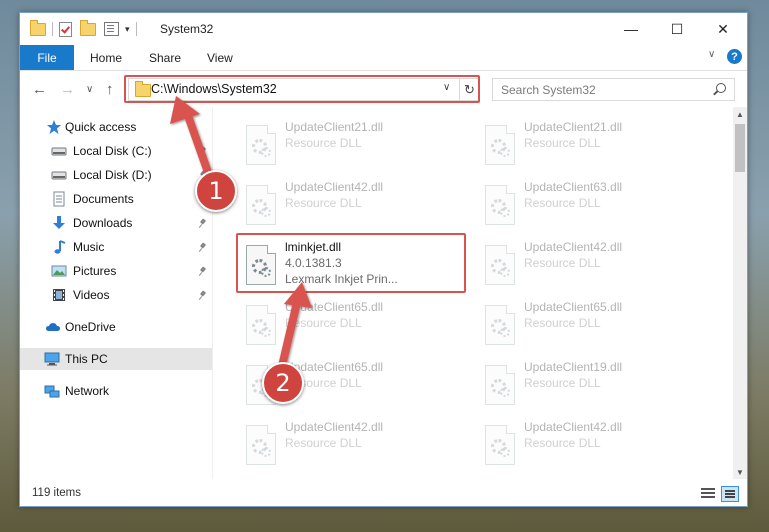  Describe the element at coordinates (39, 89) in the screenshot. I see `back-button: ←` at that location.